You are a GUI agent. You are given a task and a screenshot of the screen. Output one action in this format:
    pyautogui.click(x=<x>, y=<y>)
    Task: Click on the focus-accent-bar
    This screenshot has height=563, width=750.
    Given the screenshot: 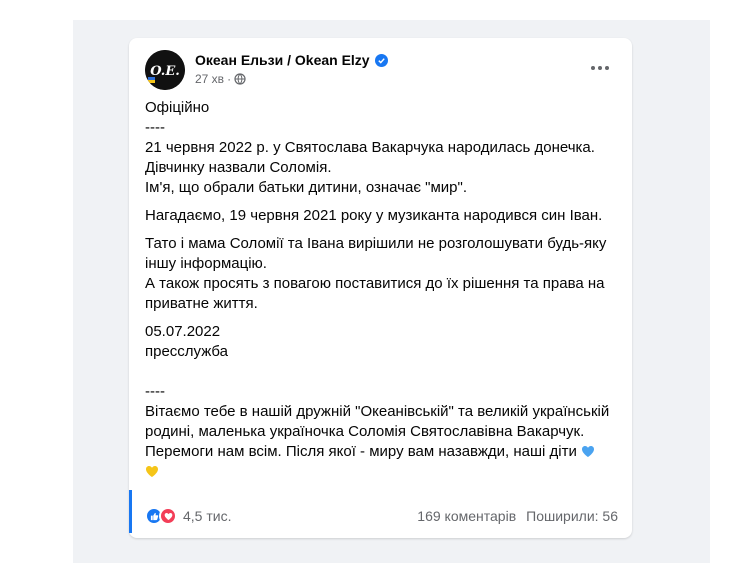 What is the action you would take?
    pyautogui.click(x=130, y=511)
    